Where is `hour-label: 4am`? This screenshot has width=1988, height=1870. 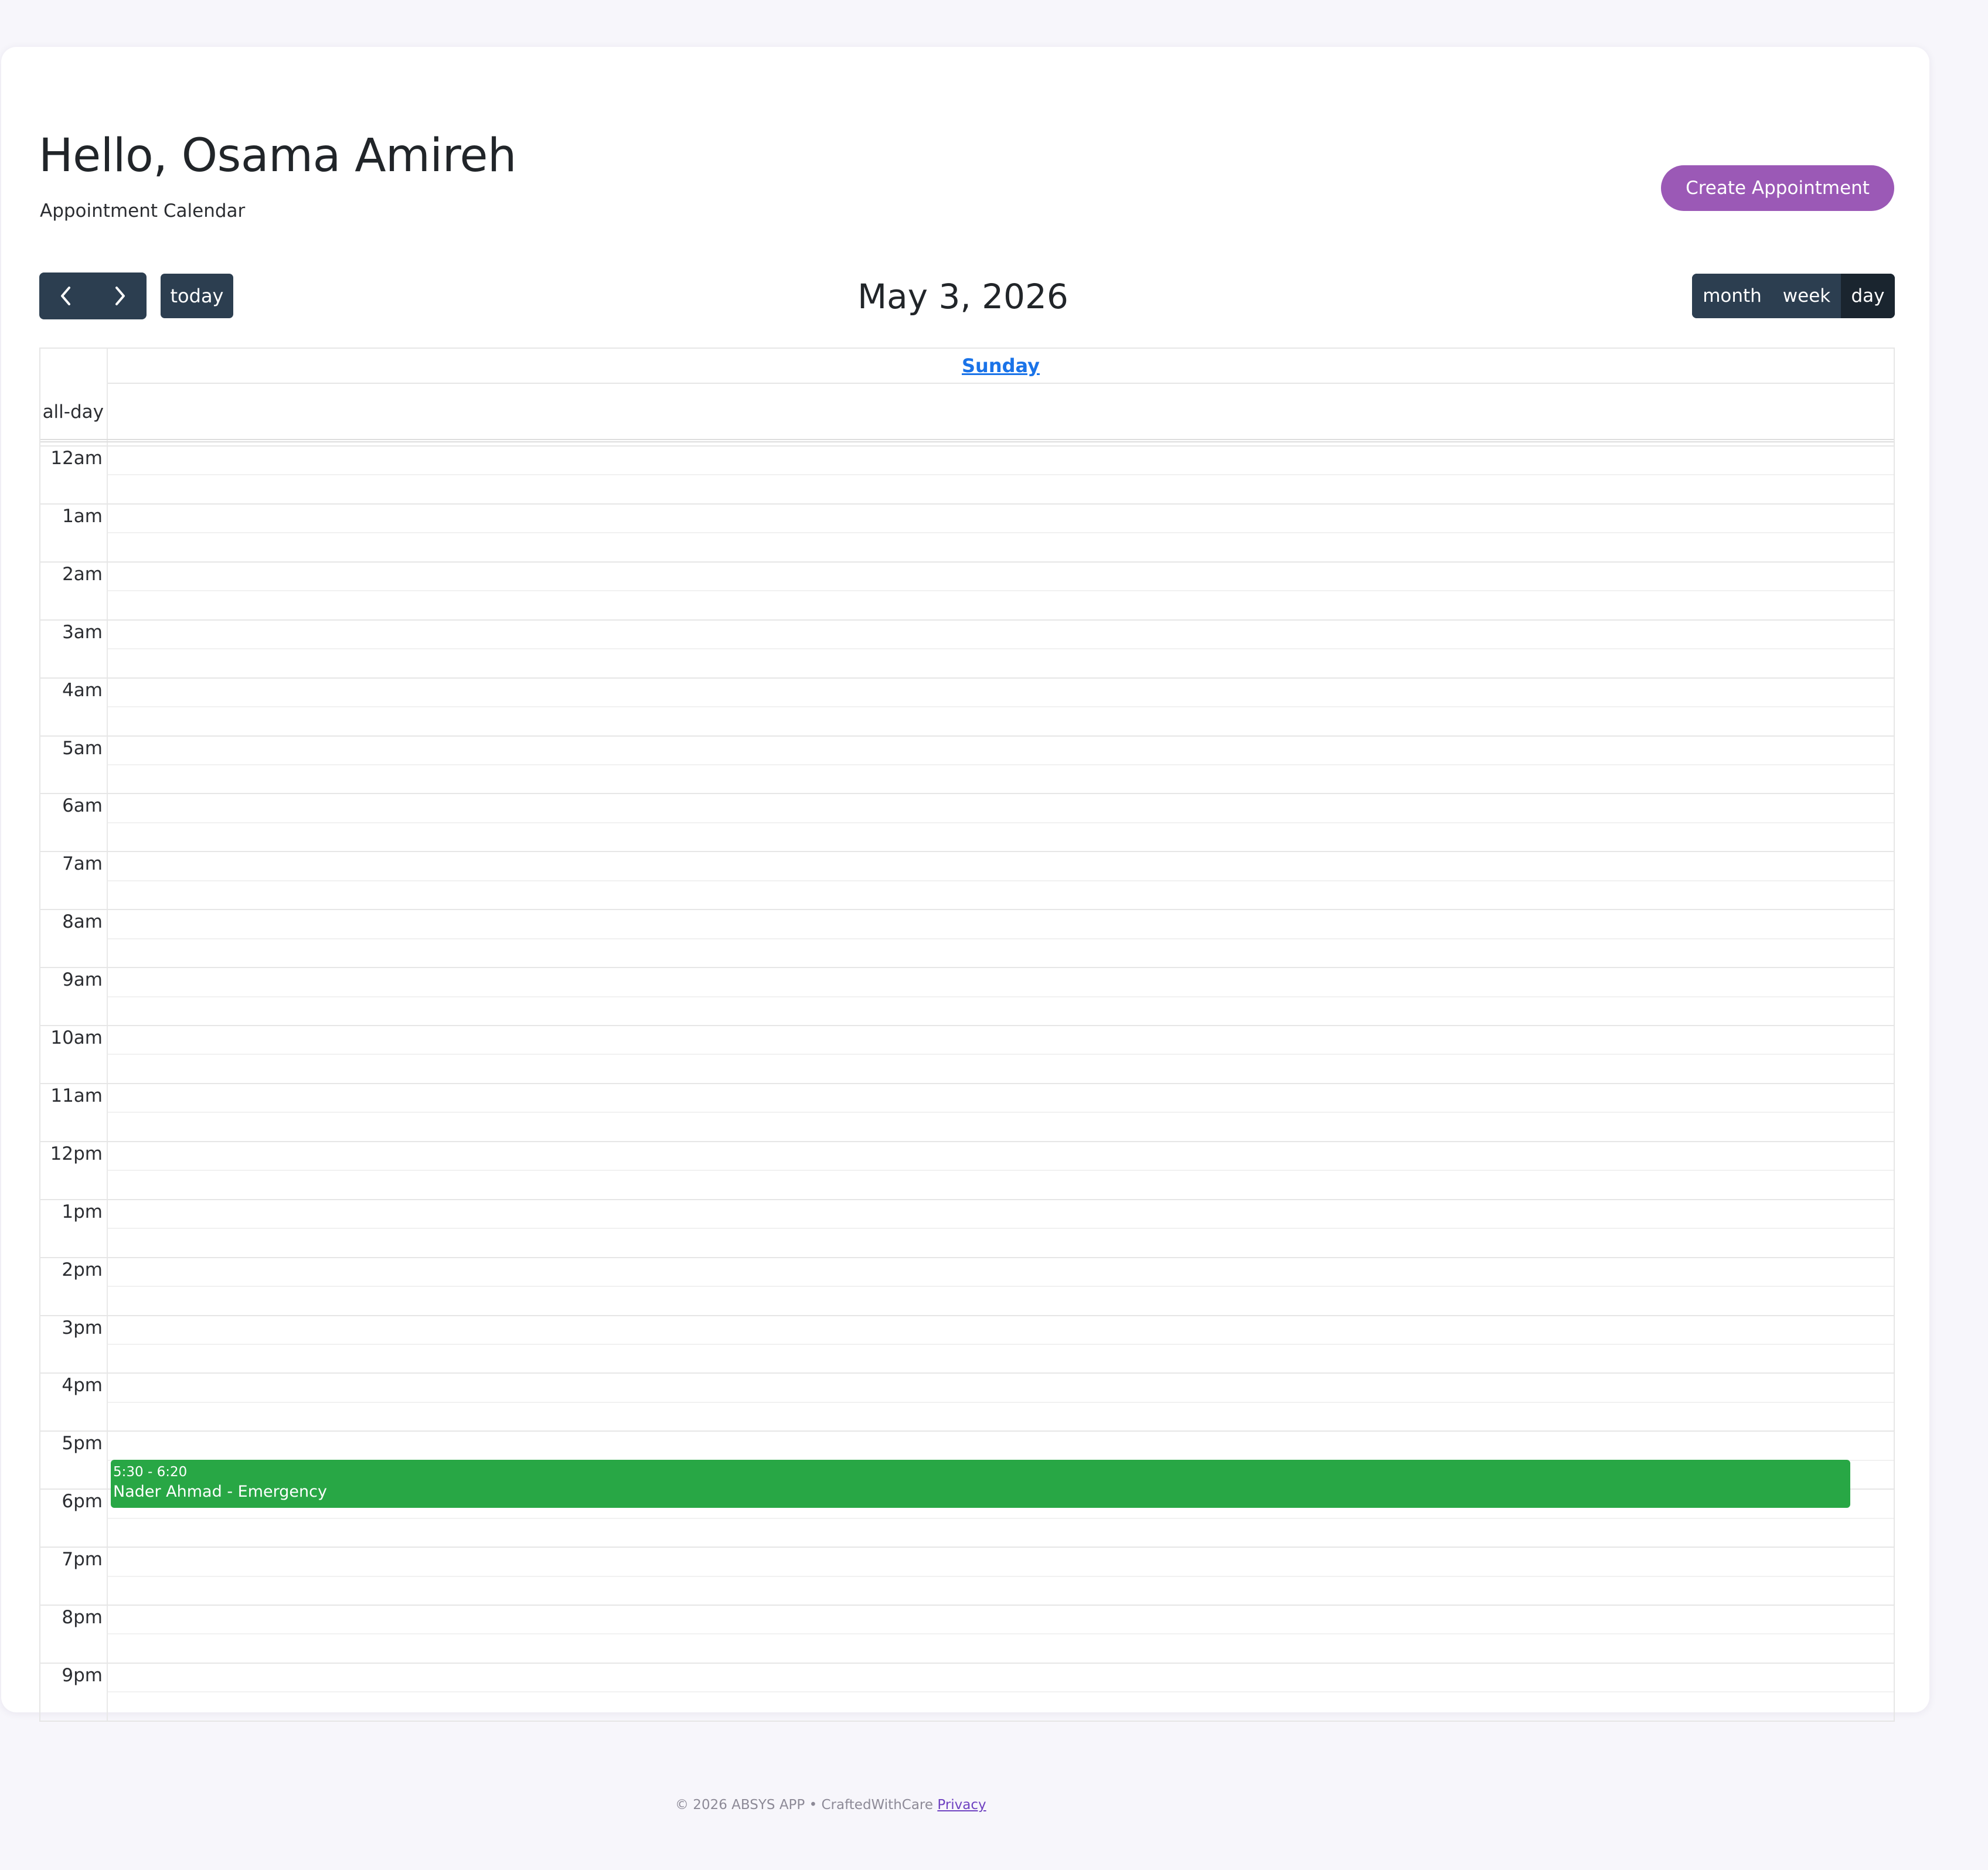 hour-label: 4am is located at coordinates (83, 690).